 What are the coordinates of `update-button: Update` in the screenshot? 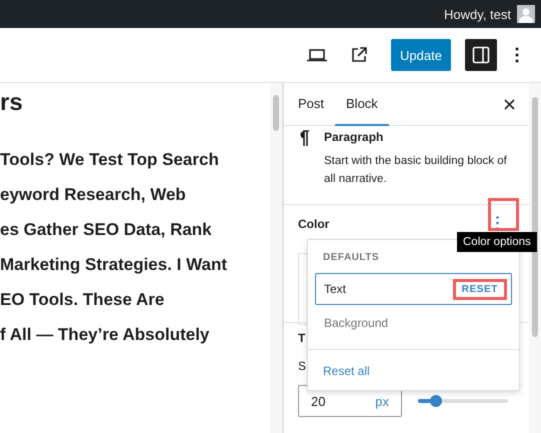 It's located at (421, 55).